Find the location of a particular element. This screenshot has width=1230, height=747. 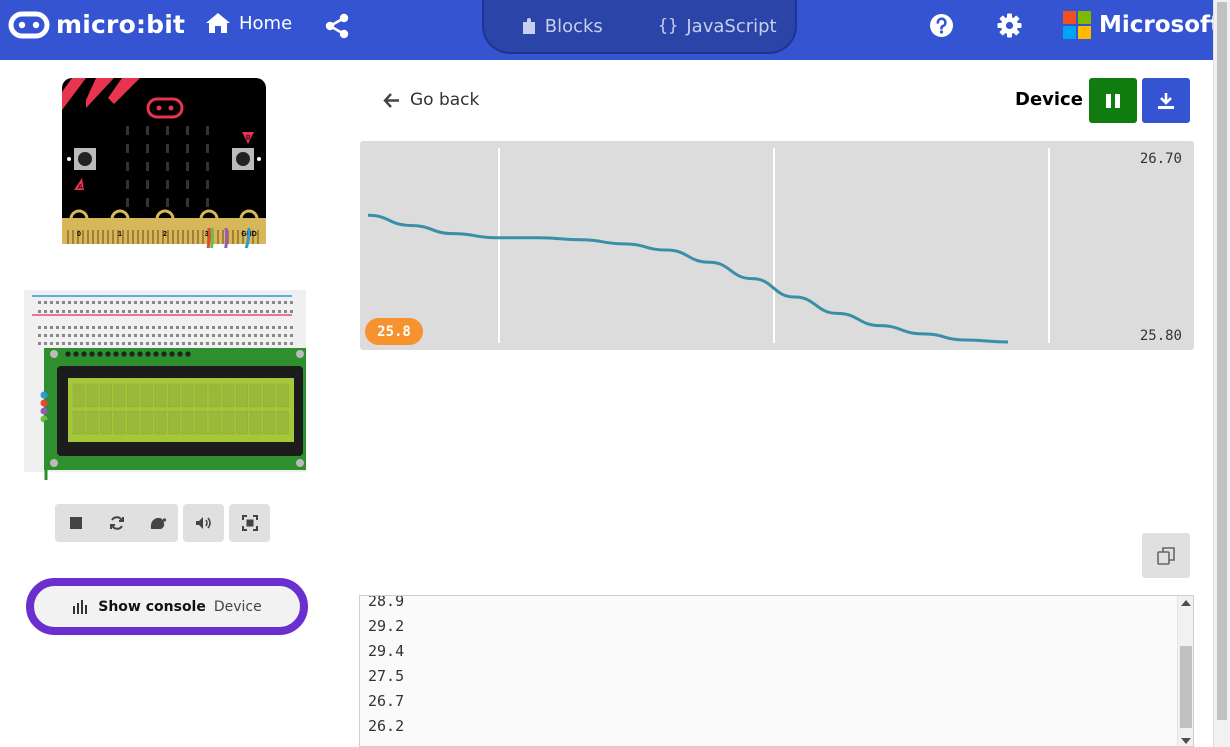

slow-motion-button is located at coordinates (157, 523).